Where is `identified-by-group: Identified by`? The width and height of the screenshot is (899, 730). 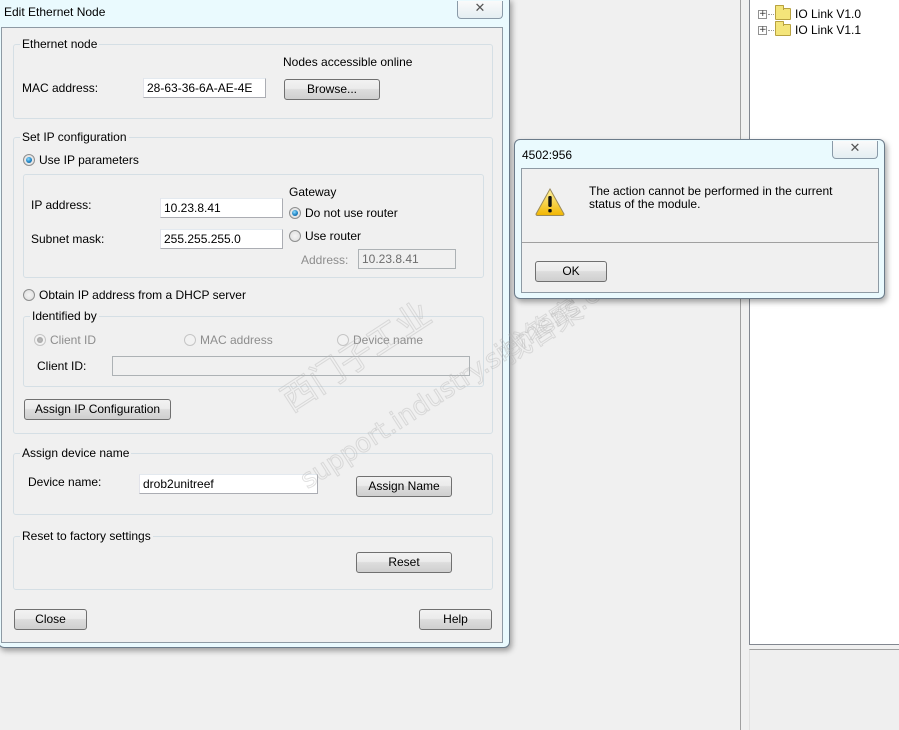
identified-by-group: Identified by is located at coordinates (253, 348).